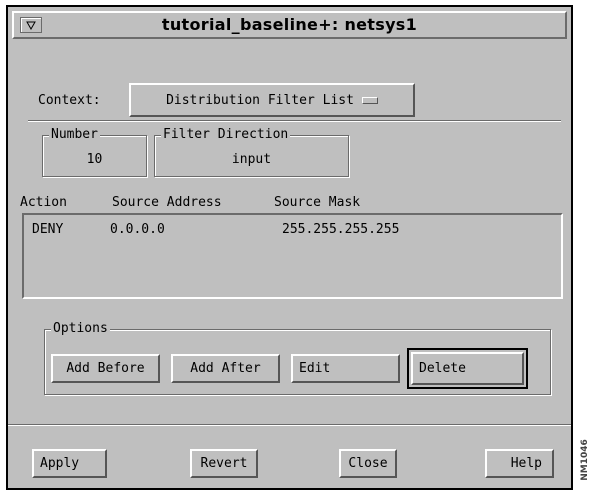 The image size is (595, 499). What do you see at coordinates (369, 100) in the screenshot?
I see `dropdown-indicator-icon` at bounding box center [369, 100].